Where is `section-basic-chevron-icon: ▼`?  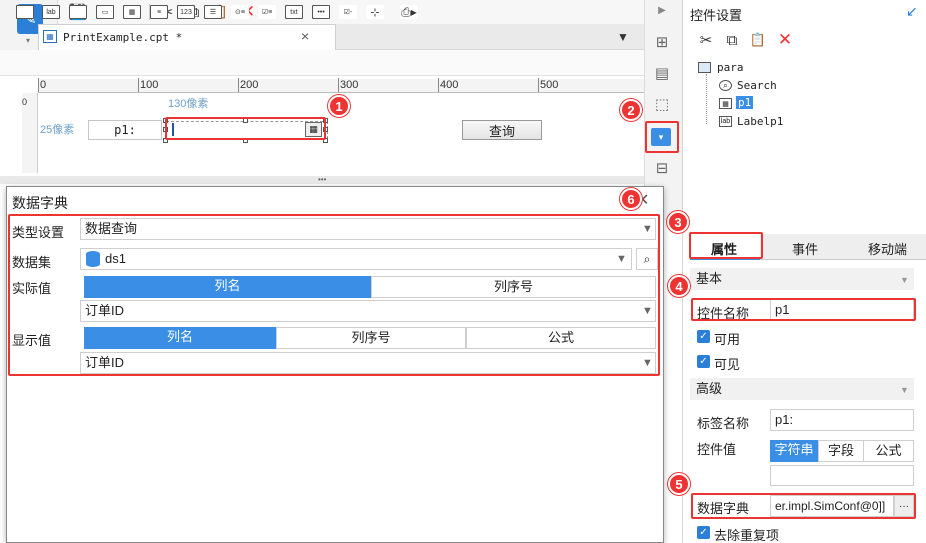
section-basic-chevron-icon: ▼ is located at coordinates (904, 280).